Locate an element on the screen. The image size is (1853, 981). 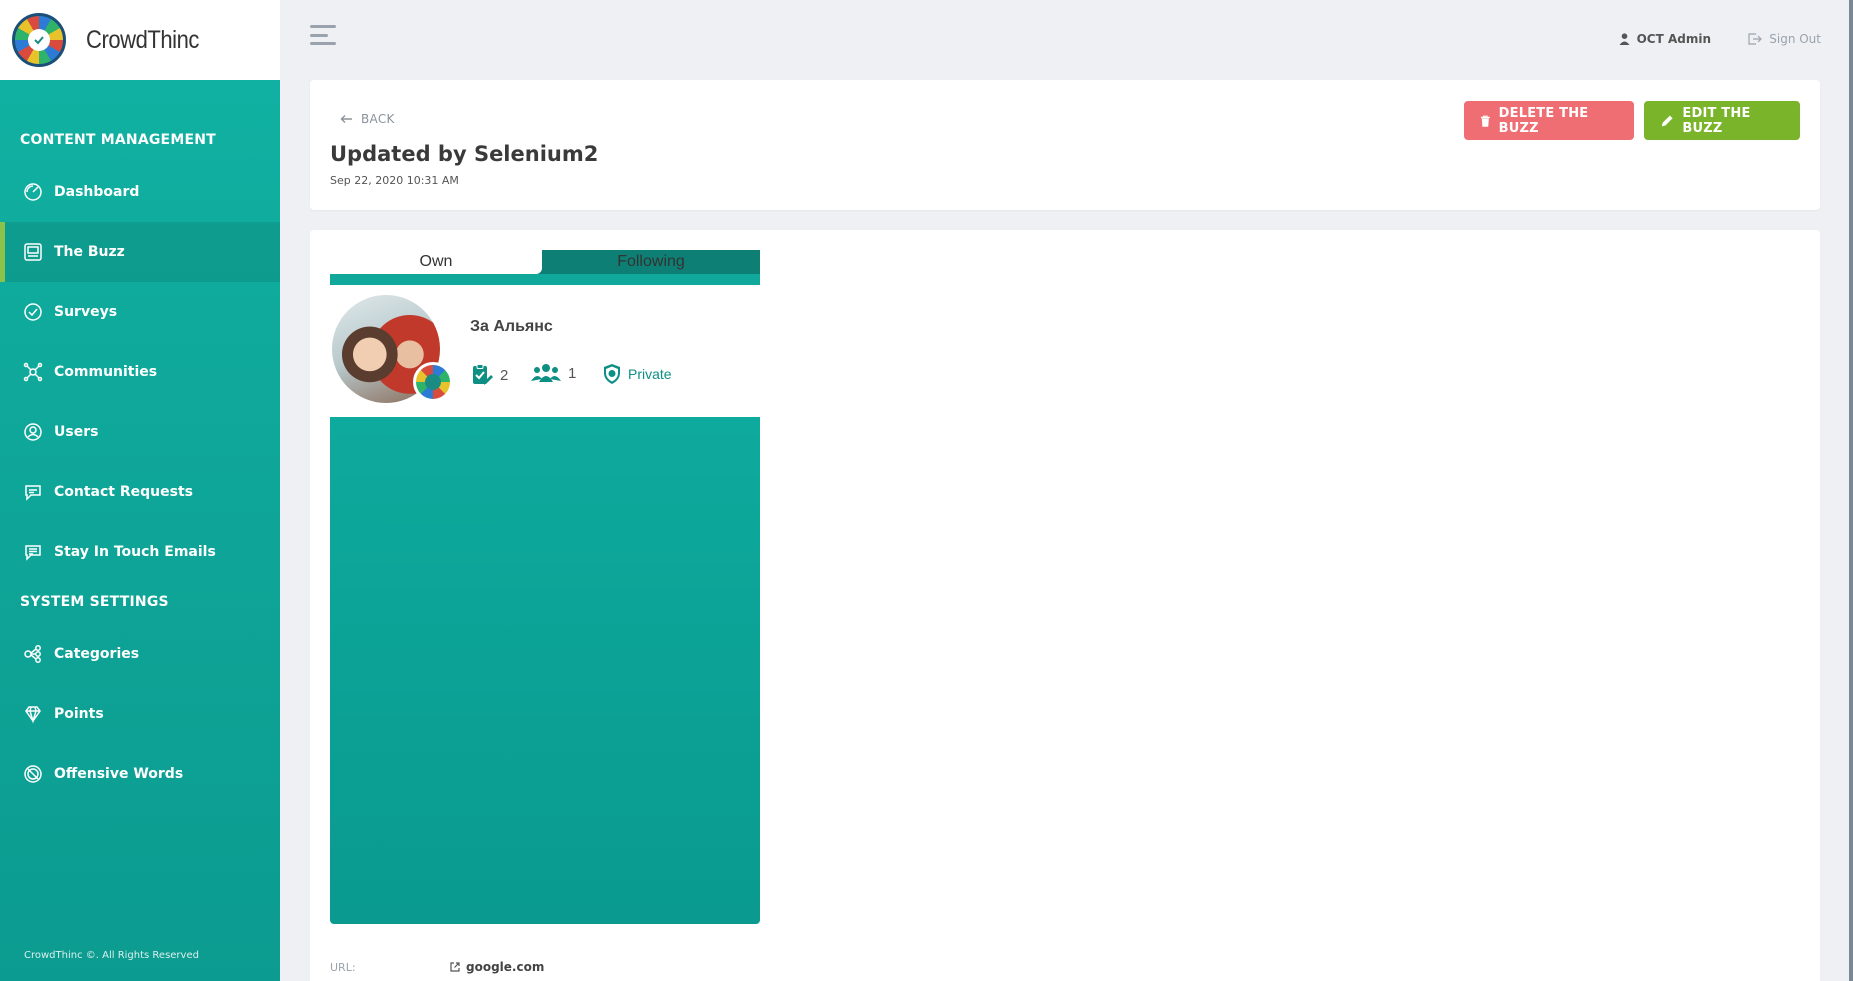
preview-tabs: Following Own is located at coordinates (545, 267).